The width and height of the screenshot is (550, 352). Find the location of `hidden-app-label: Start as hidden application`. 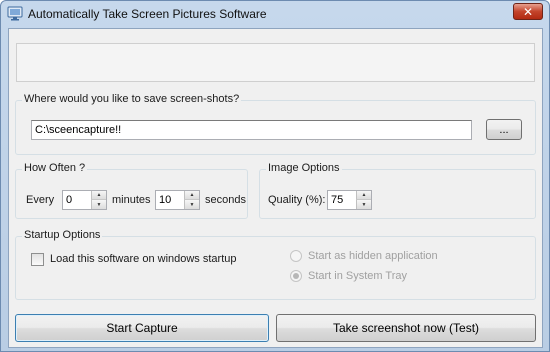

hidden-app-label: Start as hidden application is located at coordinates (373, 256).